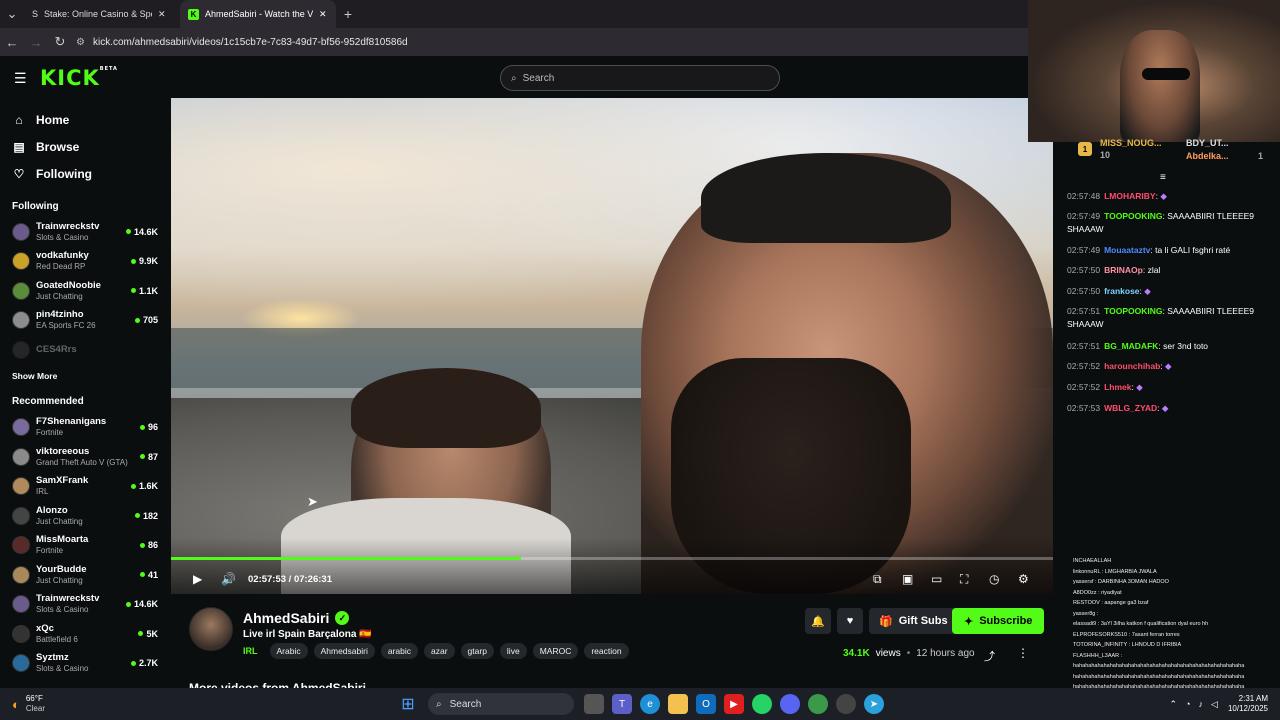 The image size is (1280, 720). What do you see at coordinates (989, 656) in the screenshot?
I see `share-icon: ⤴` at bounding box center [989, 656].